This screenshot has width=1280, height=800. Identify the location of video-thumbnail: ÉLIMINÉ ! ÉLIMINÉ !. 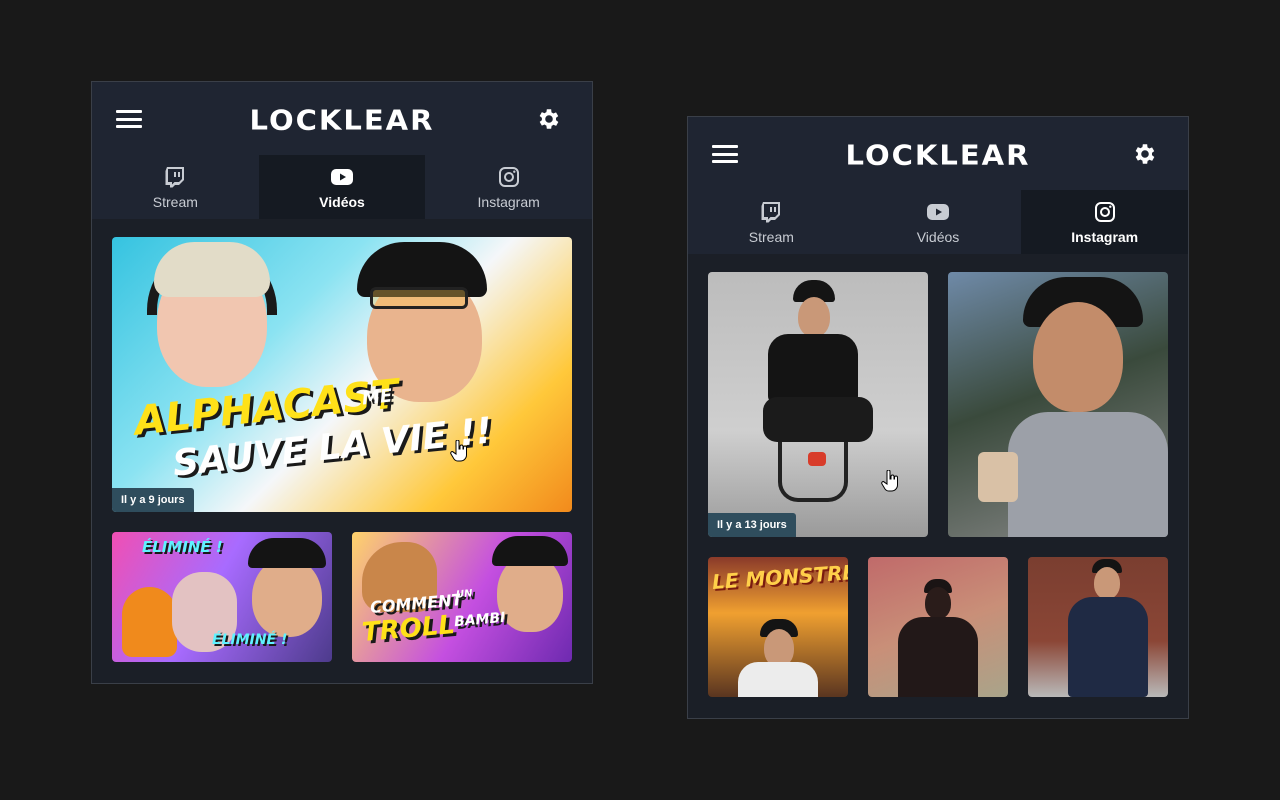
(222, 597).